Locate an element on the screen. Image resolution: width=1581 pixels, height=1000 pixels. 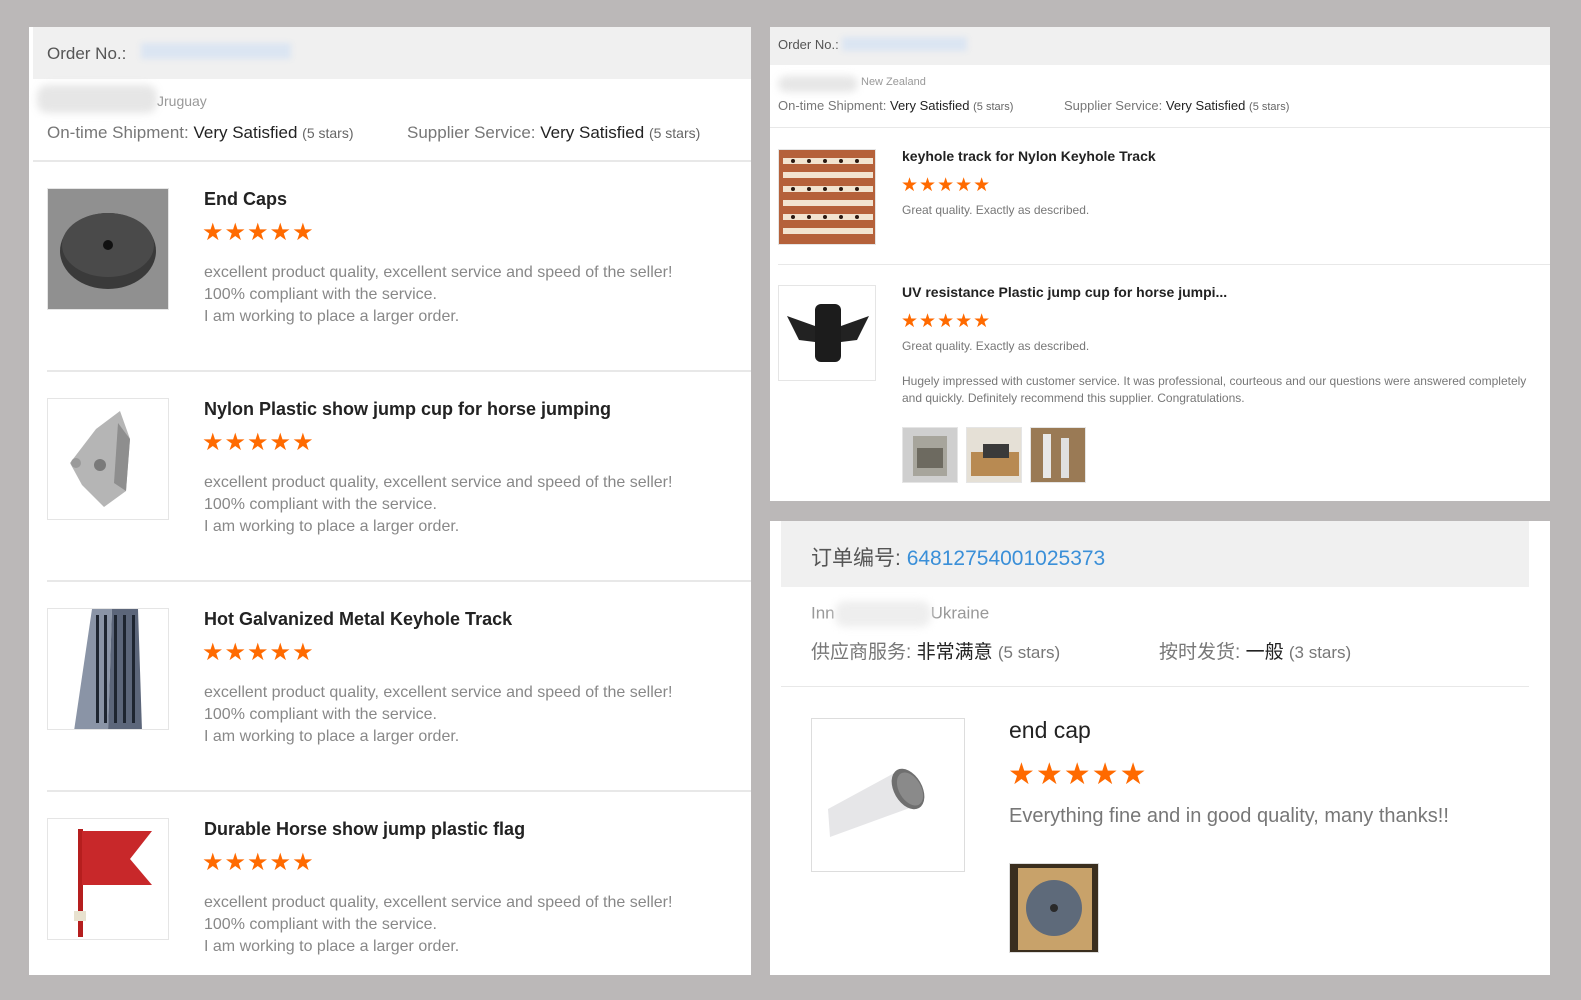
buyer-info: New Zealand is located at coordinates (852, 84).